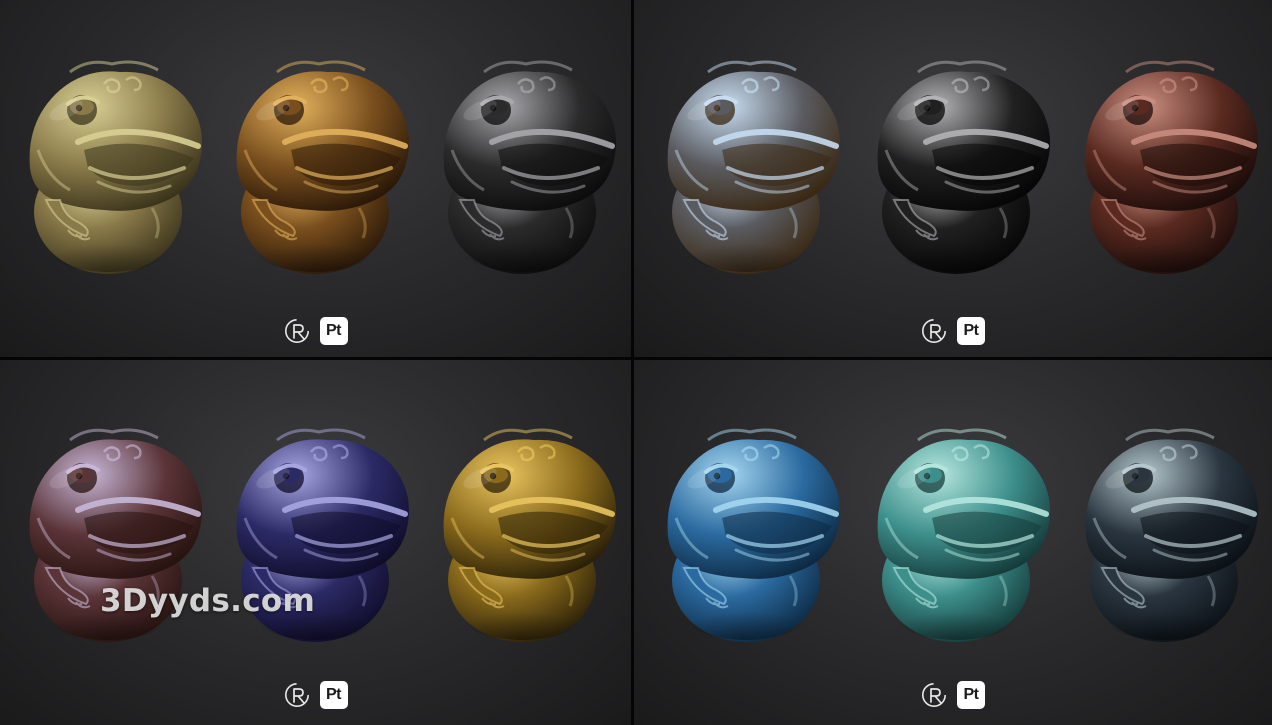  Describe the element at coordinates (746, 165) in the screenshot. I see `toad-render-blue-steel-bronze` at that location.